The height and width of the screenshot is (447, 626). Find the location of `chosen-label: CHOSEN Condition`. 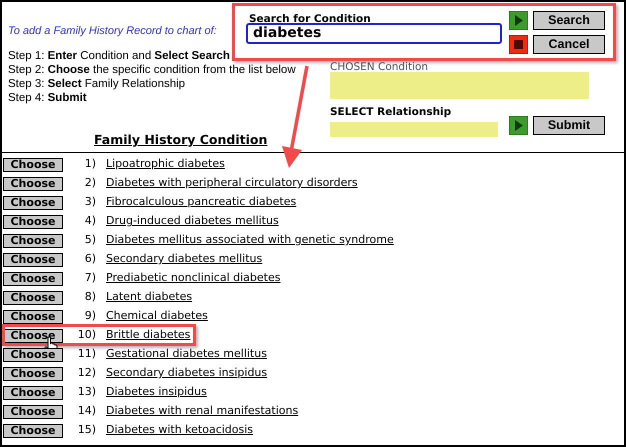

chosen-label: CHOSEN Condition is located at coordinates (379, 67).